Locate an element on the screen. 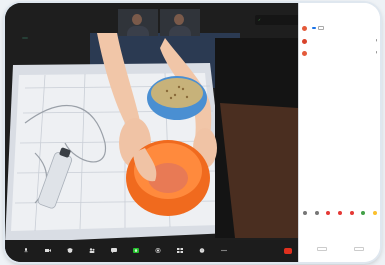 Image resolution: width=385 pixels, height=265 pixels. faster-icon is located at coordinates (351, 213).